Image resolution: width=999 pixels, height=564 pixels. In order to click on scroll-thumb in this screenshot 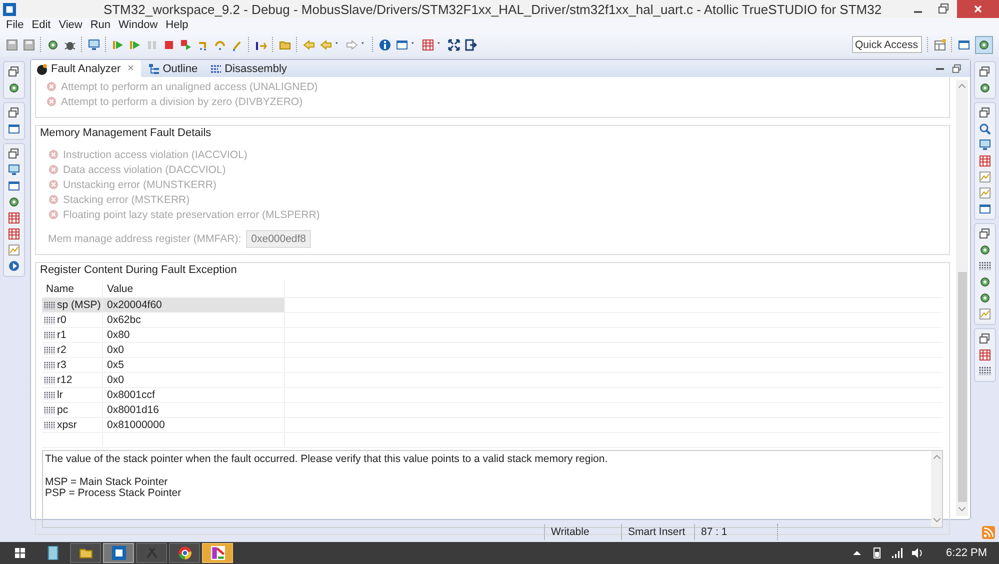, I will do `click(962, 387)`.